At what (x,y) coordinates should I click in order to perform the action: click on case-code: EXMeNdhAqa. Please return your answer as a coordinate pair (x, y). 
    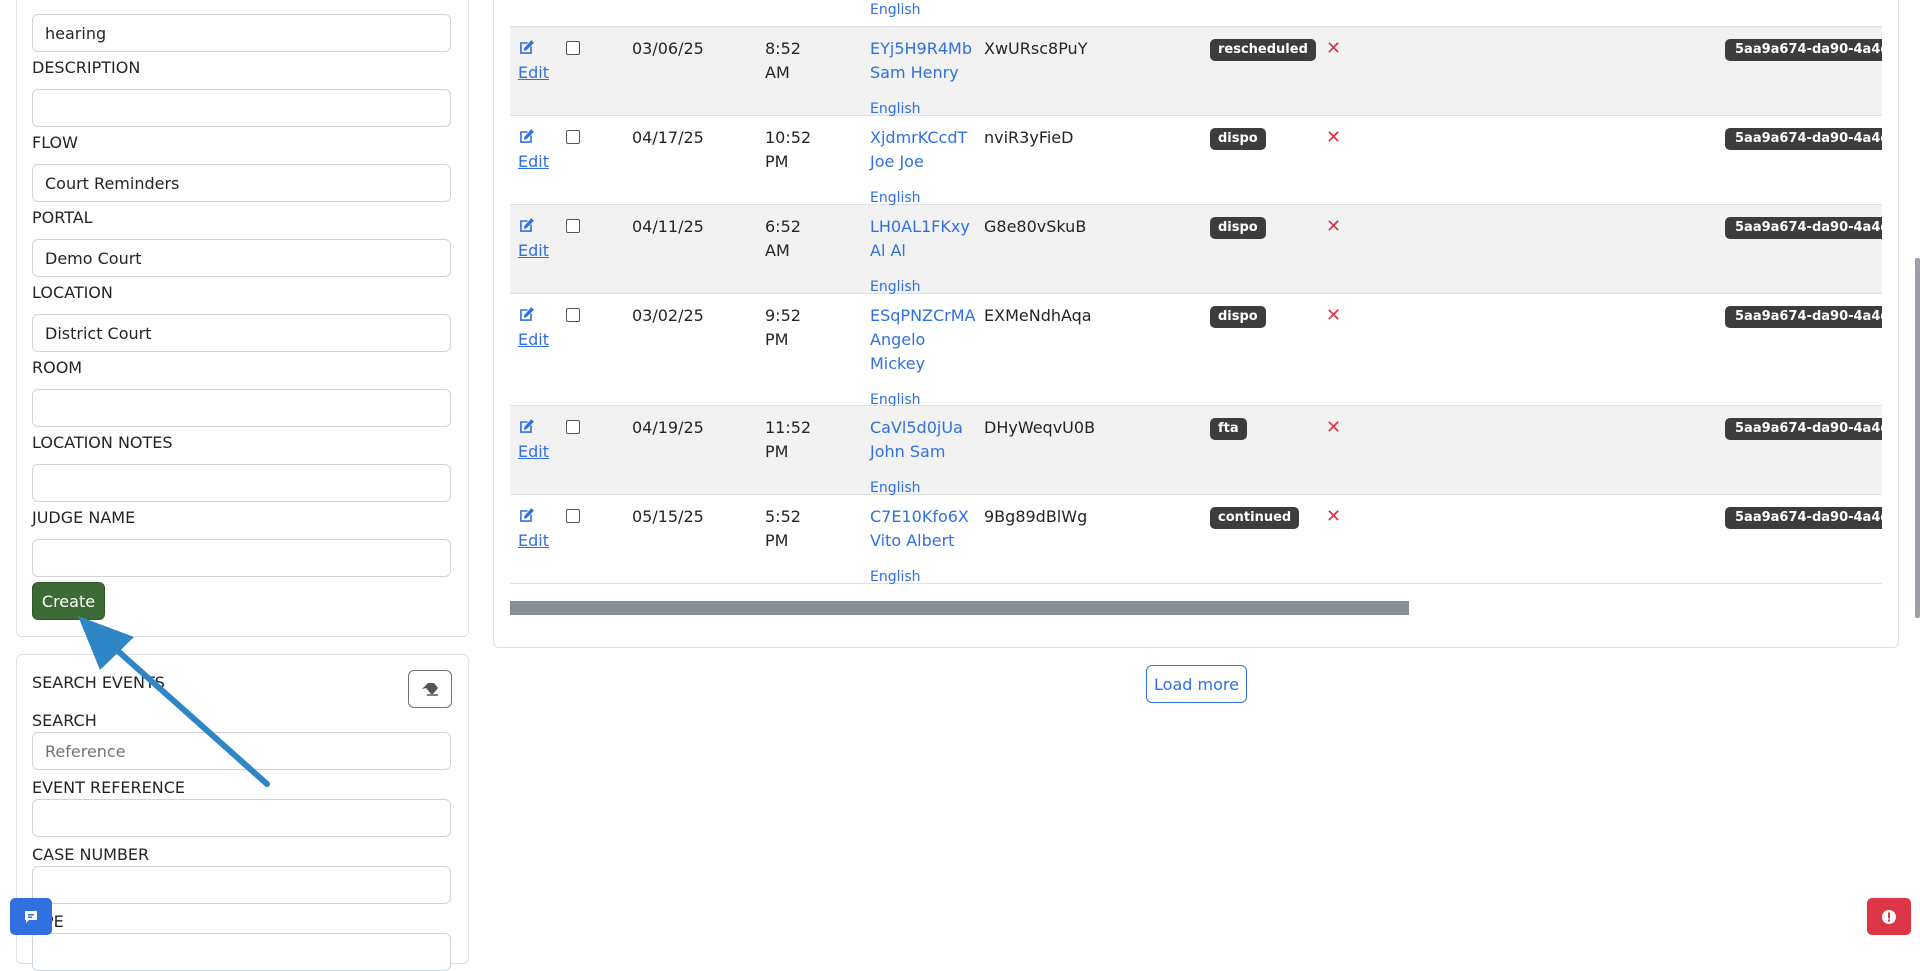
    Looking at the image, I should click on (1038, 315).